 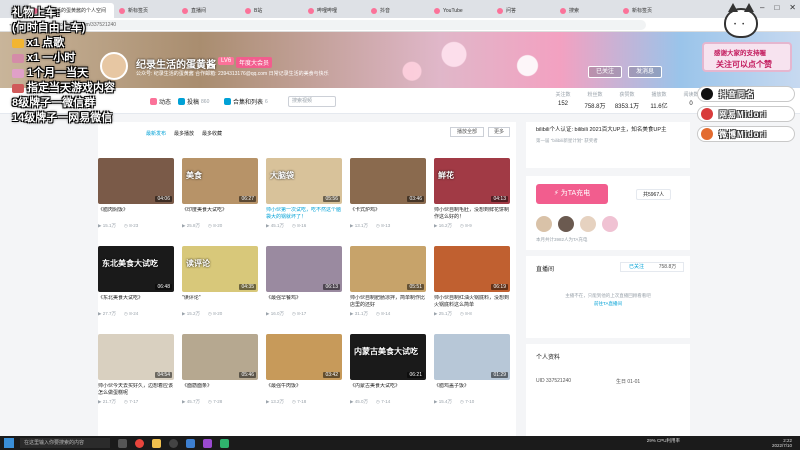 What do you see at coordinates (139, 443) in the screenshot?
I see `chrome-icon` at bounding box center [139, 443].